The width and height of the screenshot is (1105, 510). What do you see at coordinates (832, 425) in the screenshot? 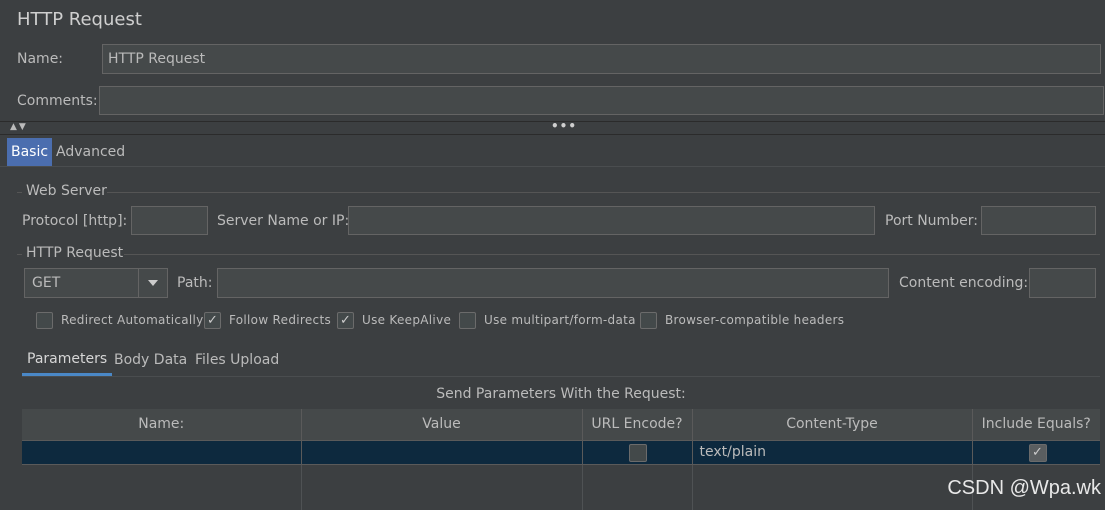
I see `column-header-content-type: Content-Type` at bounding box center [832, 425].